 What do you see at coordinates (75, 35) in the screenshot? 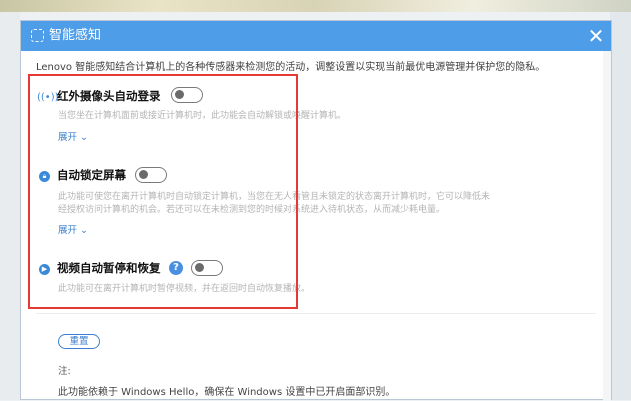
I see `dialog-title: 智能感知` at bounding box center [75, 35].